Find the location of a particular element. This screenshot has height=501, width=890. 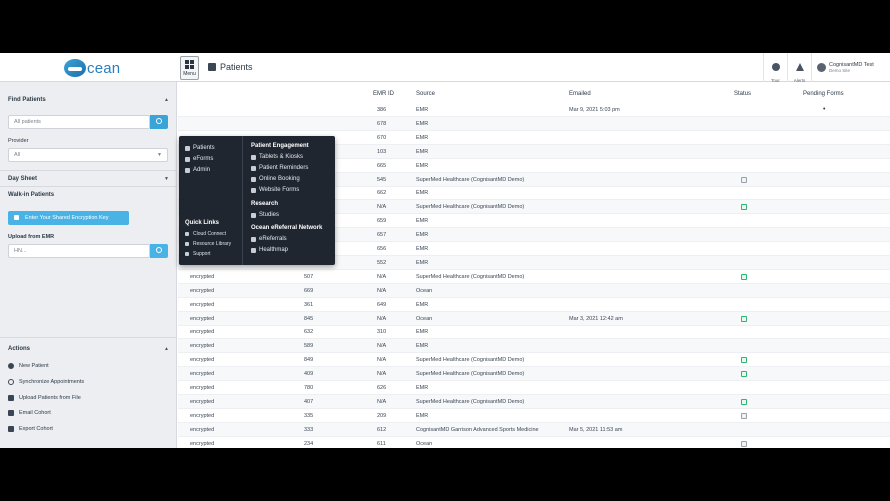

provider-select: All ▼ is located at coordinates (88, 155).